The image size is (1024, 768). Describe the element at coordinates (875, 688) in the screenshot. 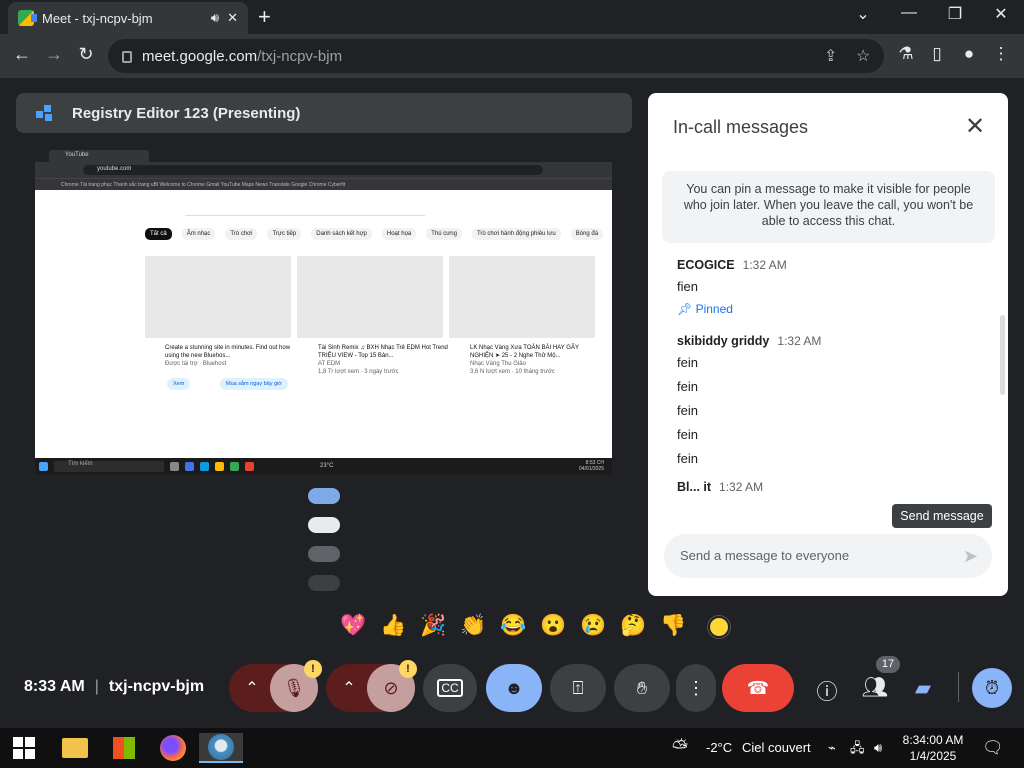

I see `people-icon: 👥︎` at that location.